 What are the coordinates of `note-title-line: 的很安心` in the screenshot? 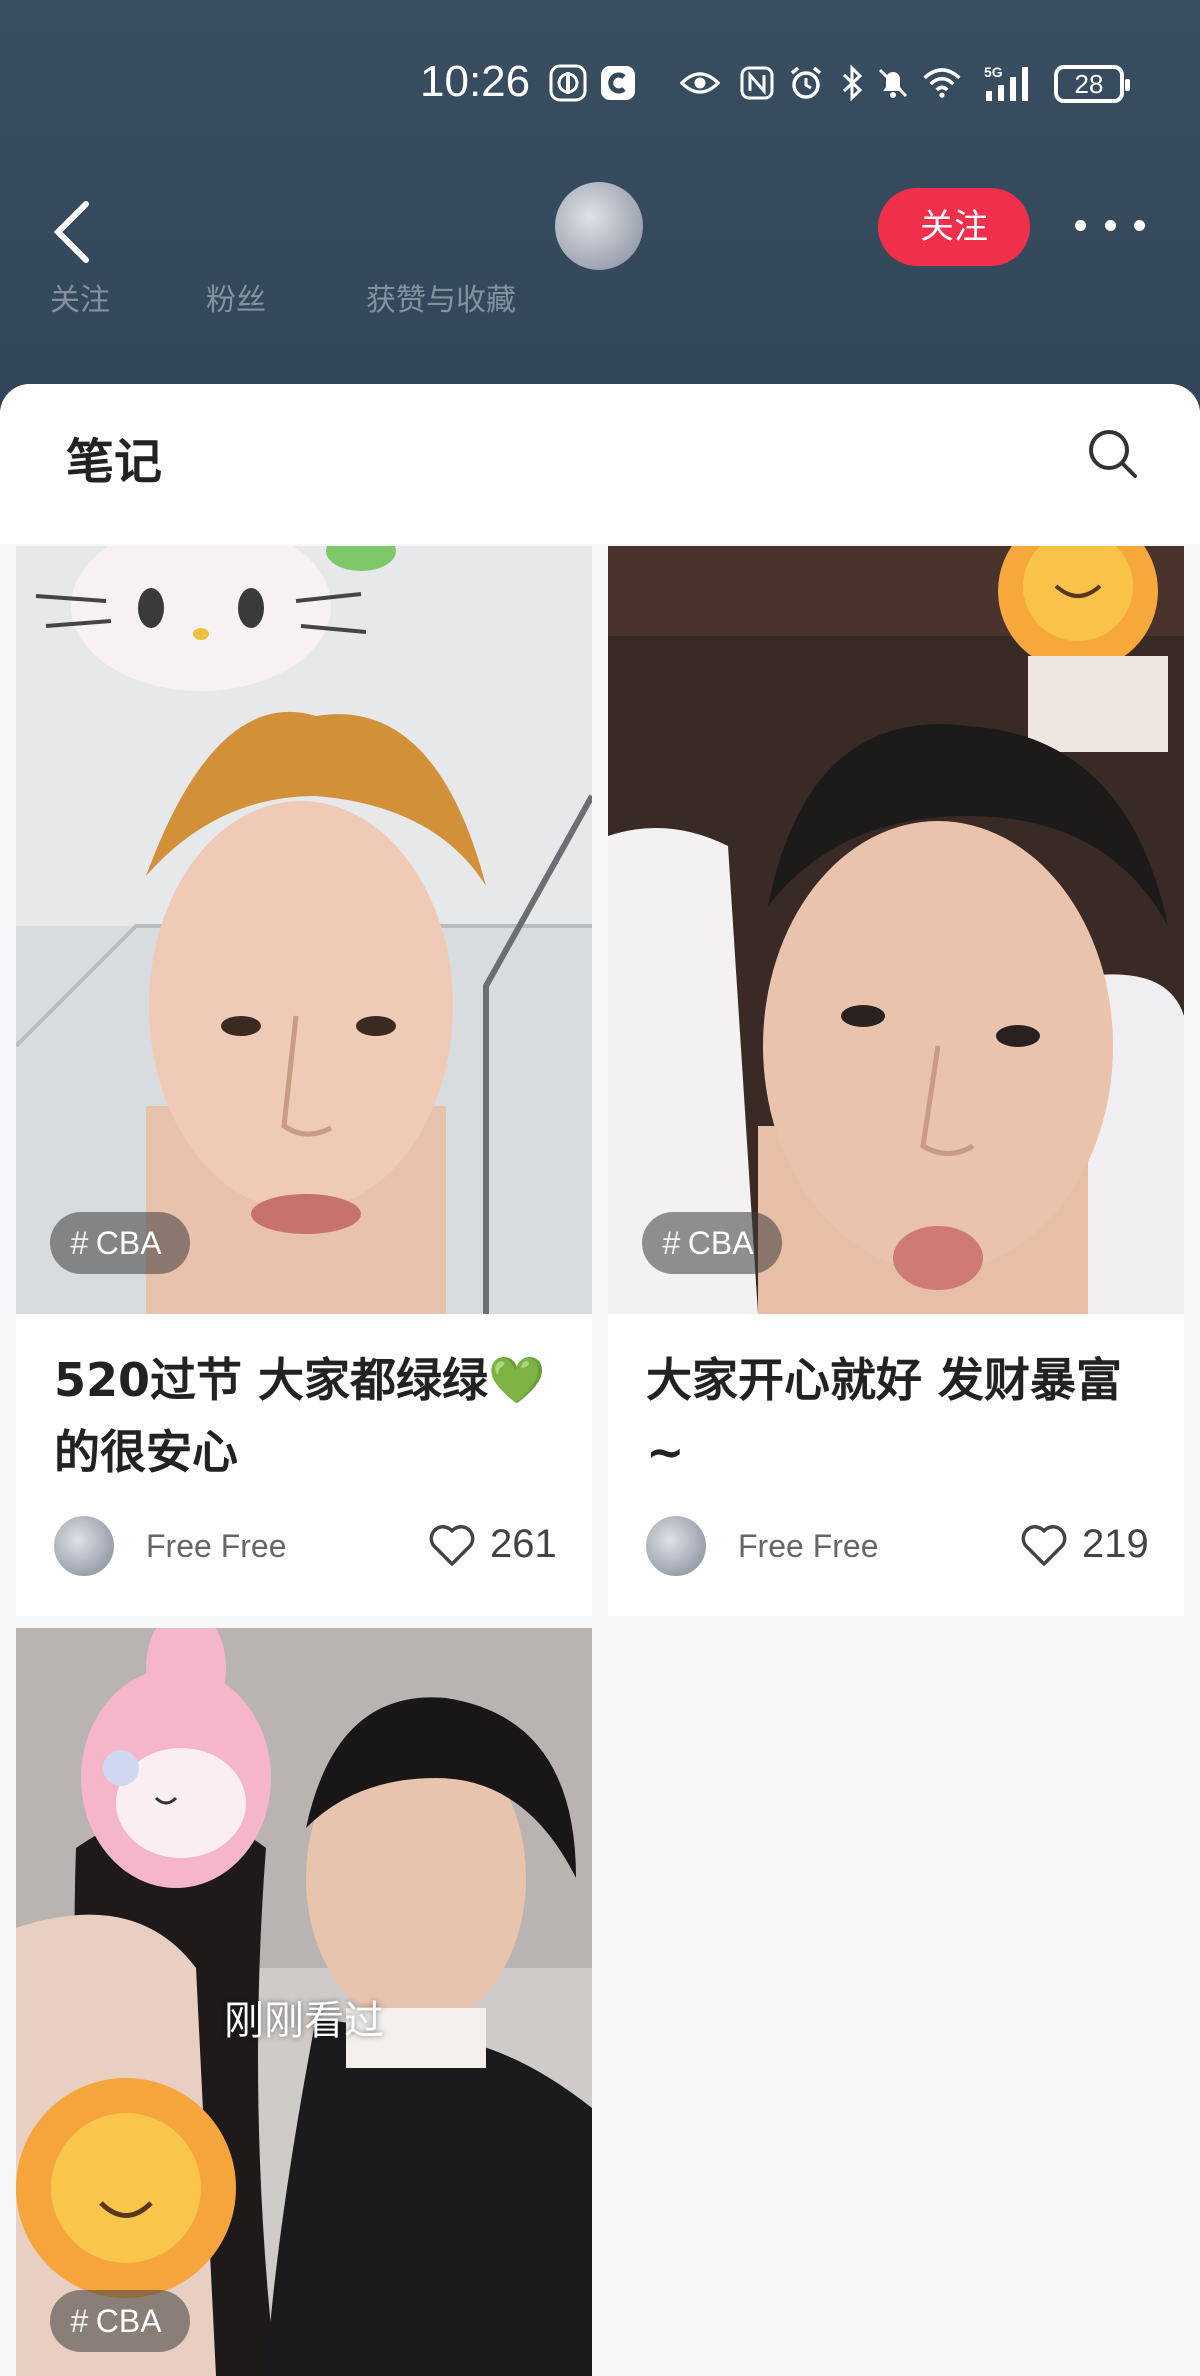 It's located at (146, 1452).